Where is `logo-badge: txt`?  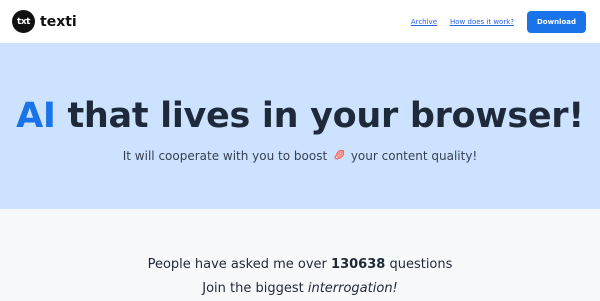
logo-badge: txt is located at coordinates (23, 21).